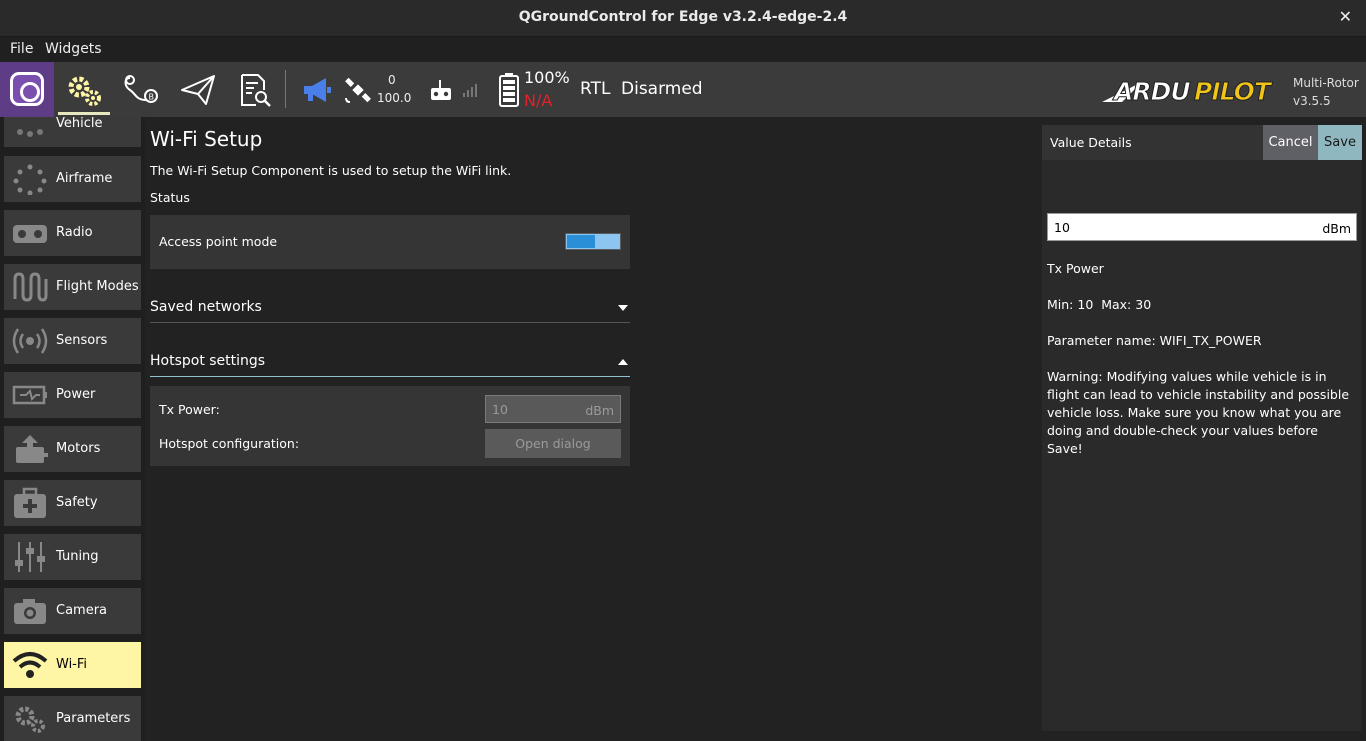  I want to click on save-button: Save, so click(1340, 142).